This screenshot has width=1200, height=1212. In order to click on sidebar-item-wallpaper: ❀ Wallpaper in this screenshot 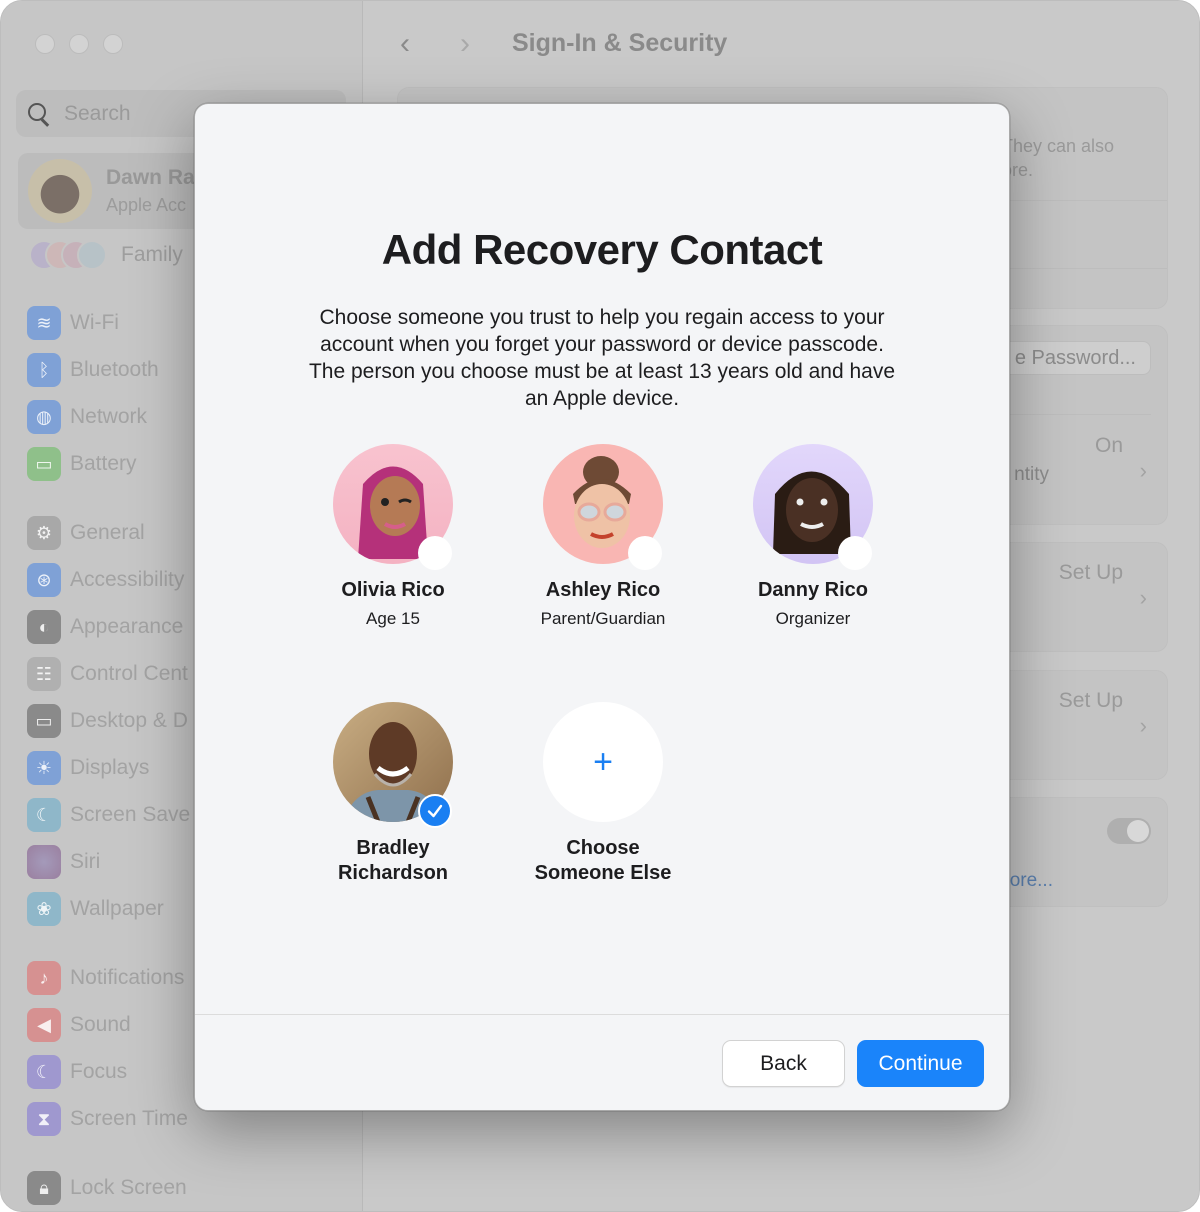, I will do `click(95, 909)`.